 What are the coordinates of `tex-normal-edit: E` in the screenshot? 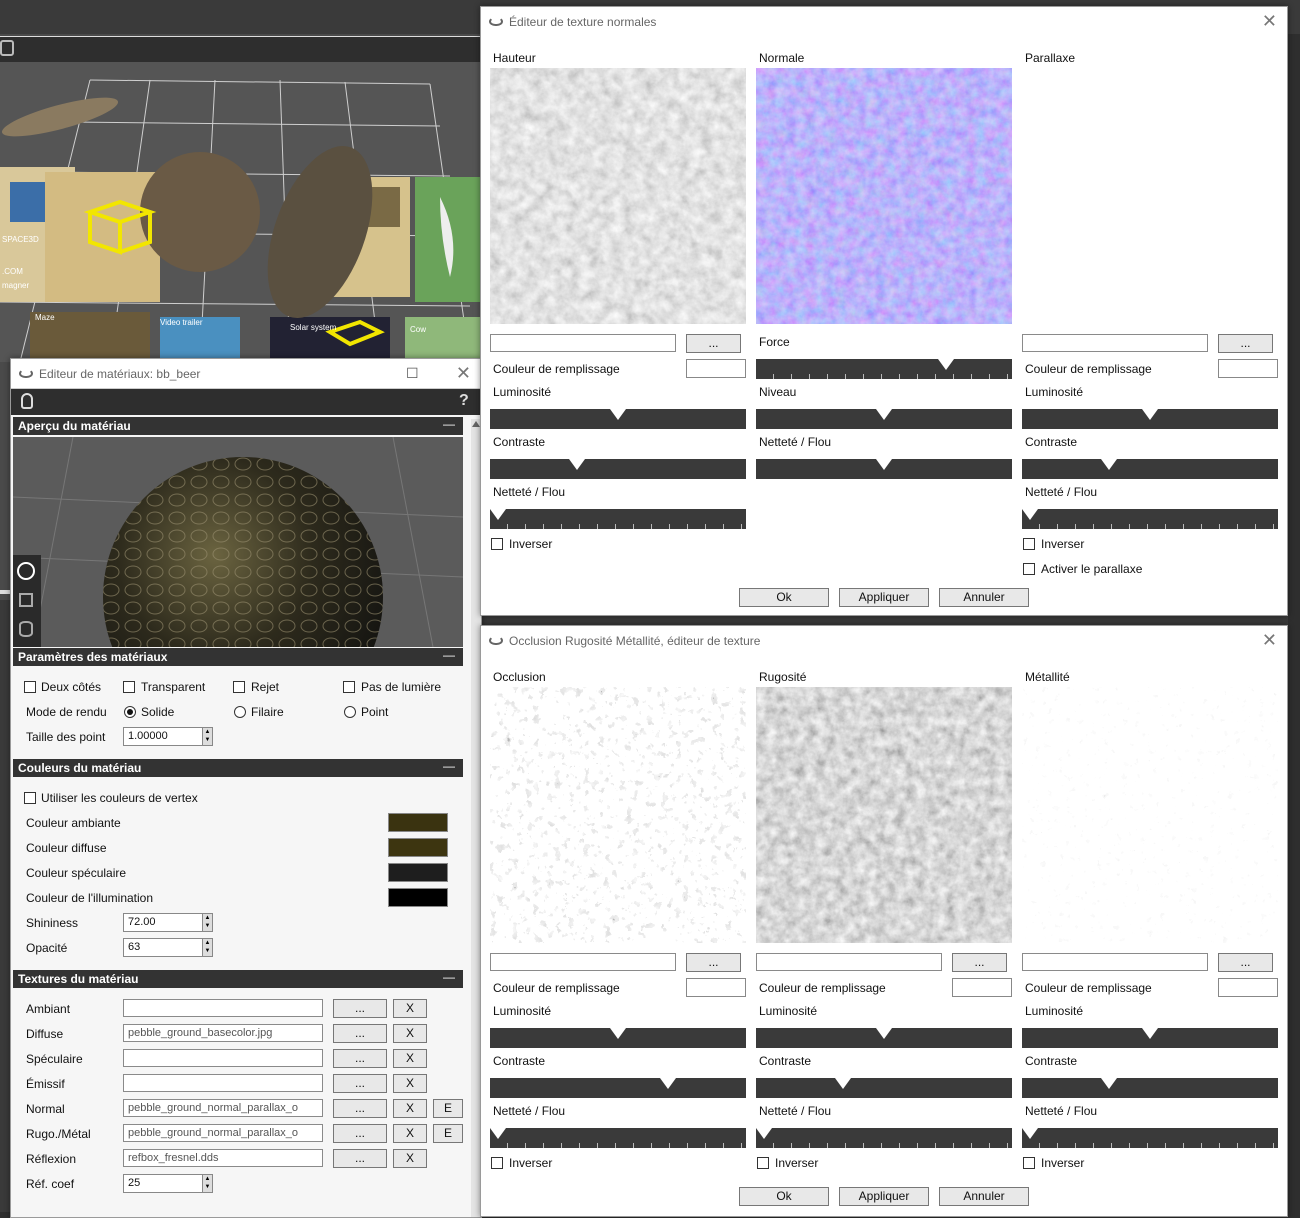 It's located at (448, 1108).